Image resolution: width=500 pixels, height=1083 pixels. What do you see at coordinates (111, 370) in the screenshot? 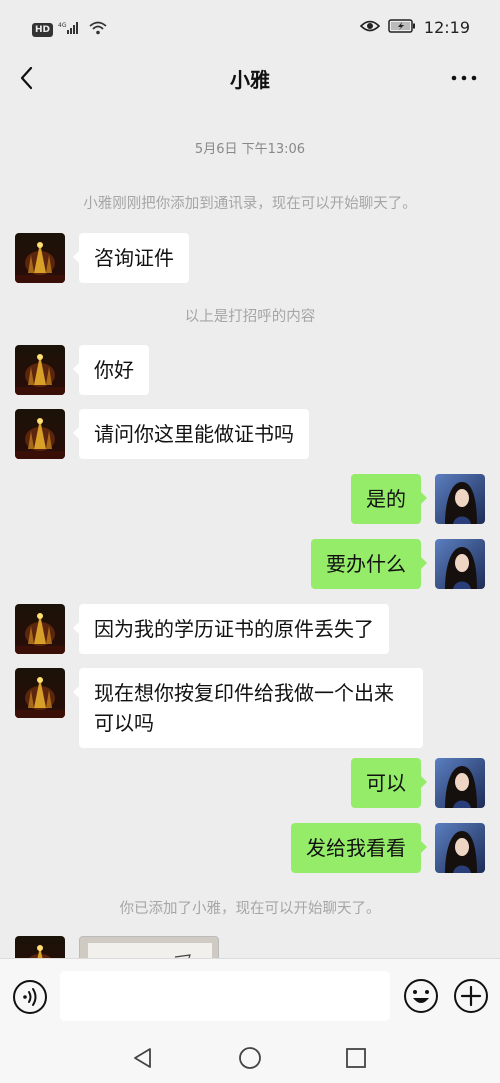
I see `received-message-bubble: 你好` at bounding box center [111, 370].